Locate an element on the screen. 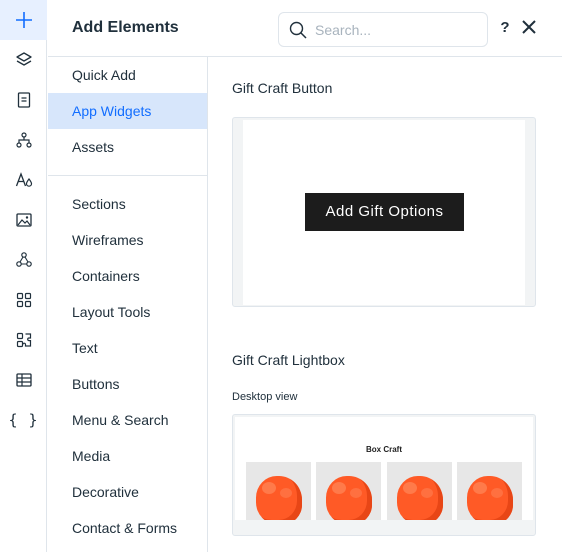  layers-button is located at coordinates (23, 60).